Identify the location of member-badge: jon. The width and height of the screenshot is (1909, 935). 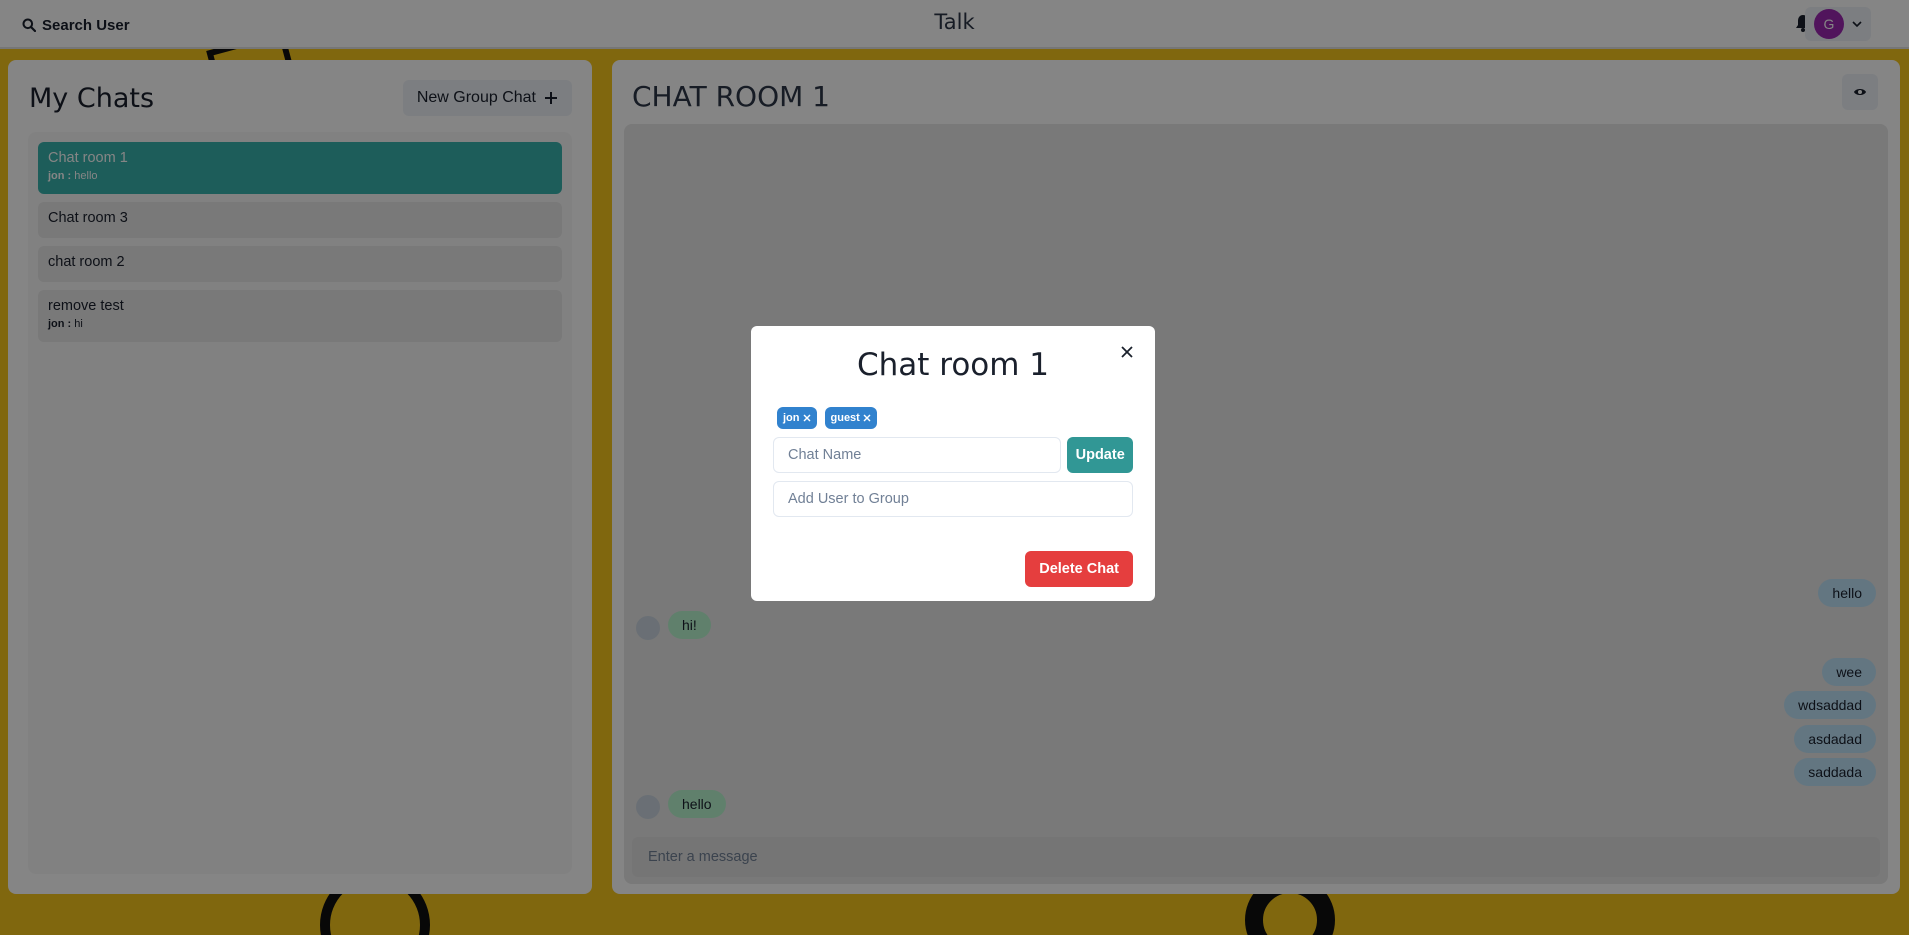
(797, 418).